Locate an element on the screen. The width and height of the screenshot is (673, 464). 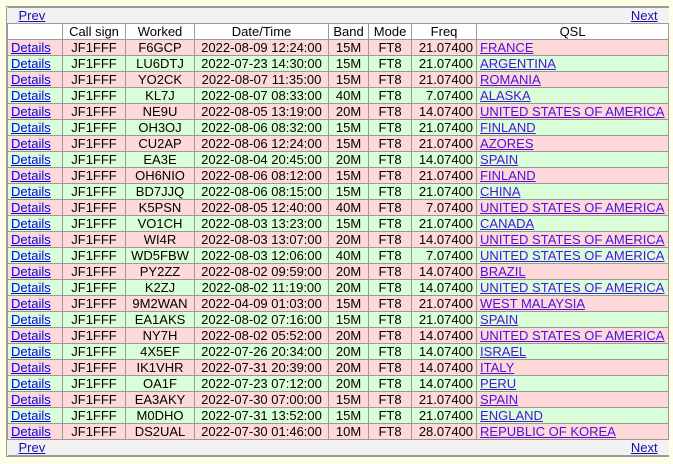
qsl-country-link: CANADA is located at coordinates (507, 224).